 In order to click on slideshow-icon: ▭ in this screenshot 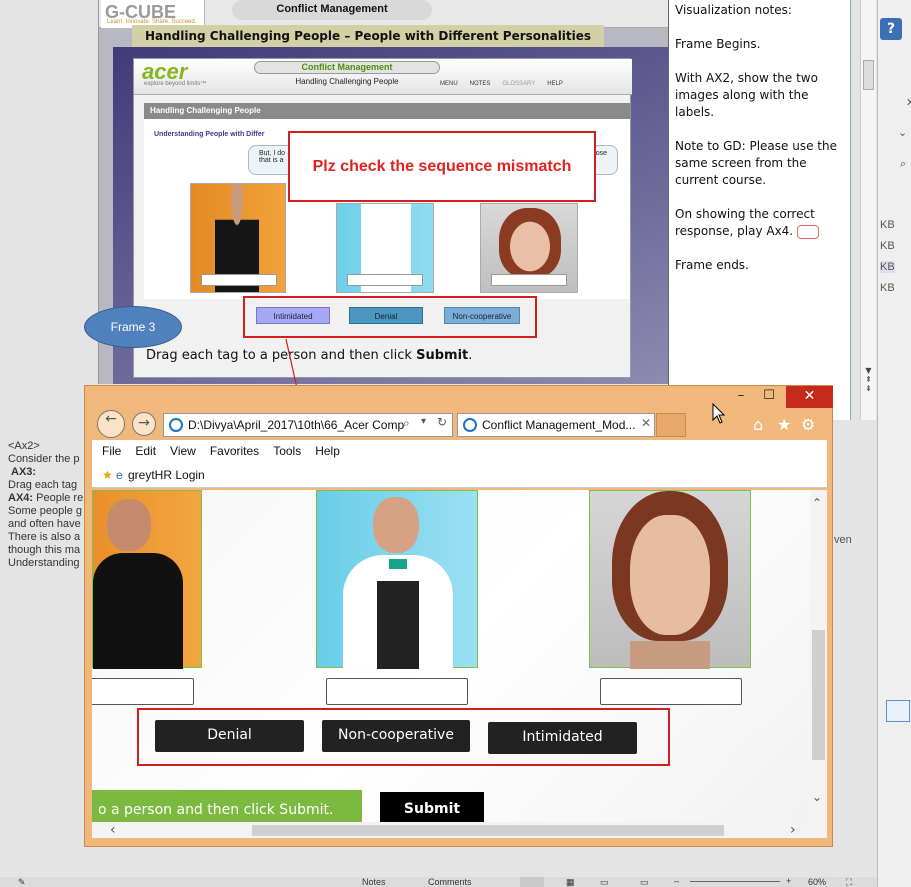, I will do `click(644, 882)`.